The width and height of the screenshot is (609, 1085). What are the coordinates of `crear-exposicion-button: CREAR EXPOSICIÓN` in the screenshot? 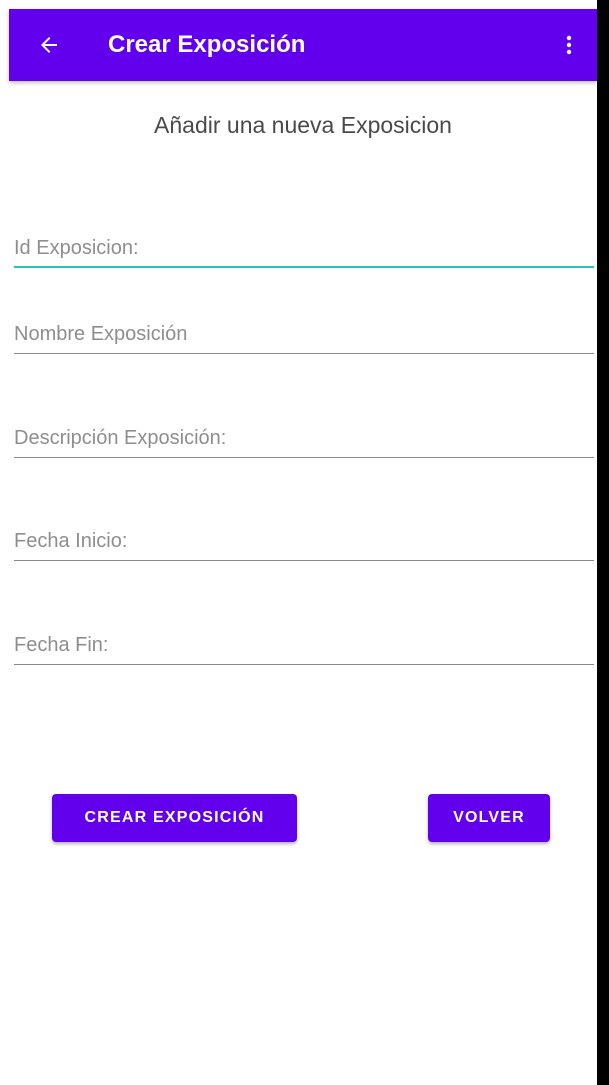 It's located at (174, 818).